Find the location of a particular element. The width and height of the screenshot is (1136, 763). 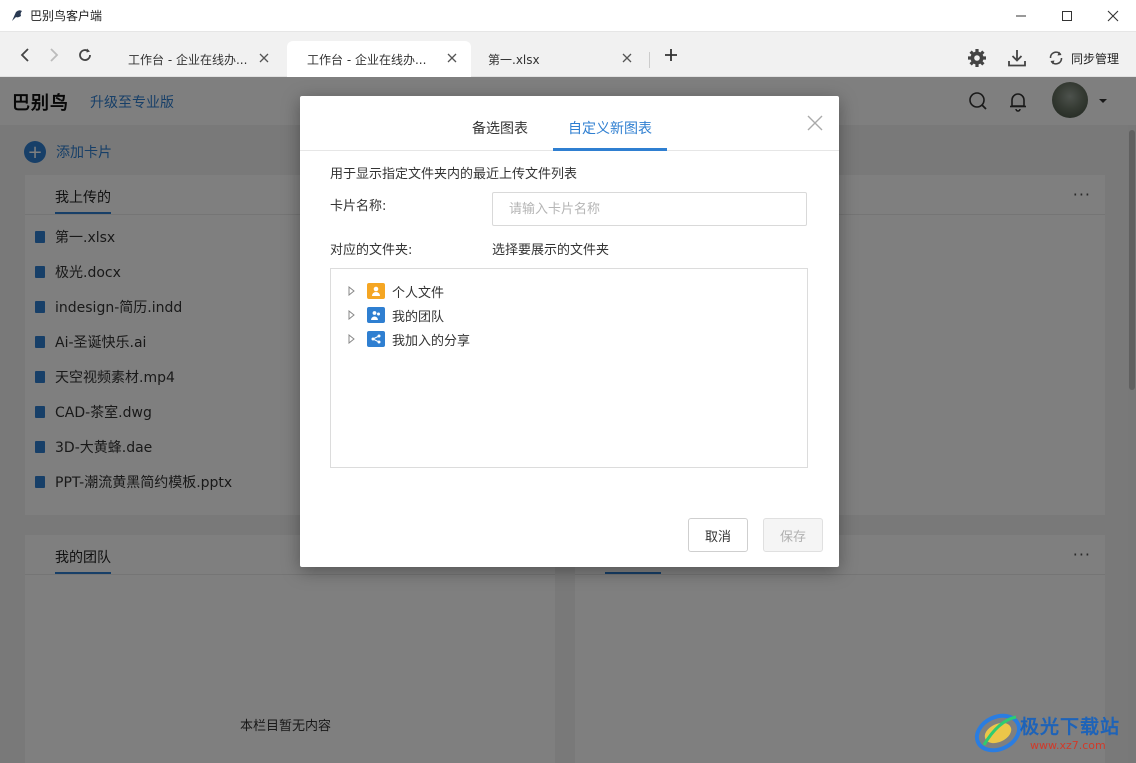

cancel-button: 取消 is located at coordinates (718, 535).